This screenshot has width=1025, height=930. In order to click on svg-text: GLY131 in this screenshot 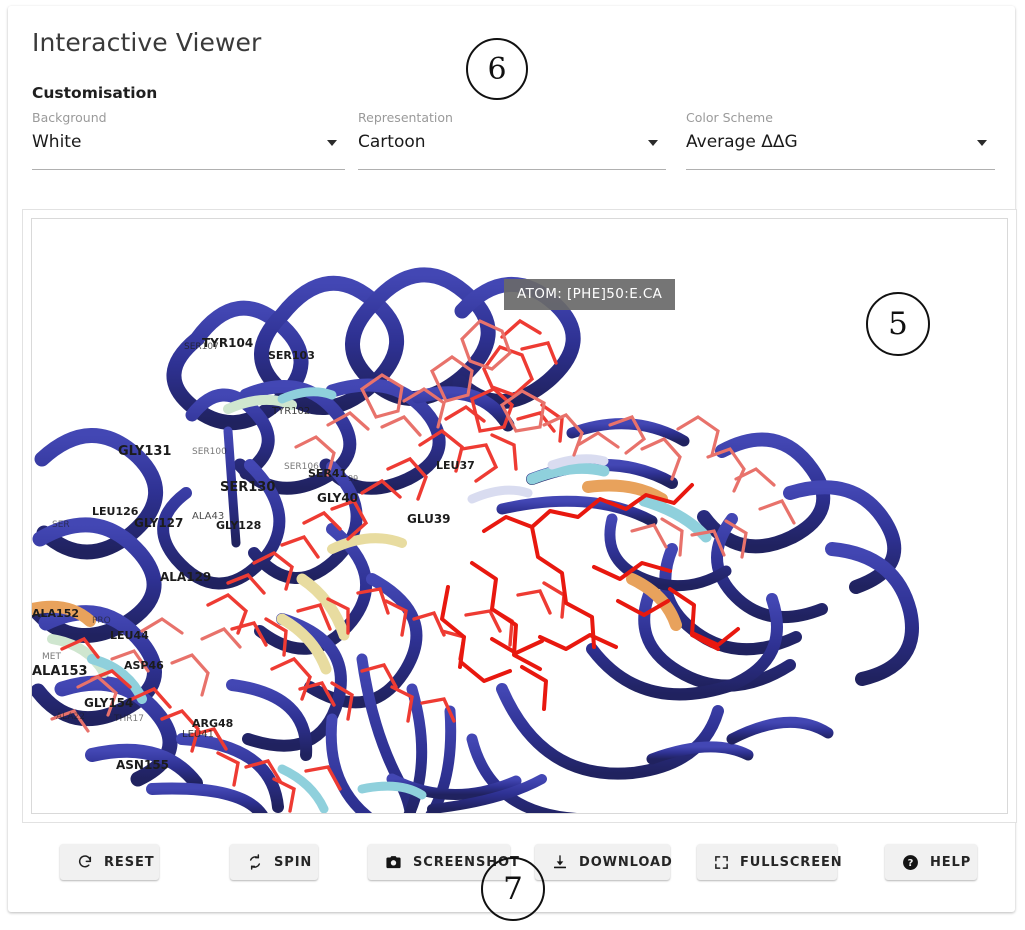, I will do `click(144, 451)`.